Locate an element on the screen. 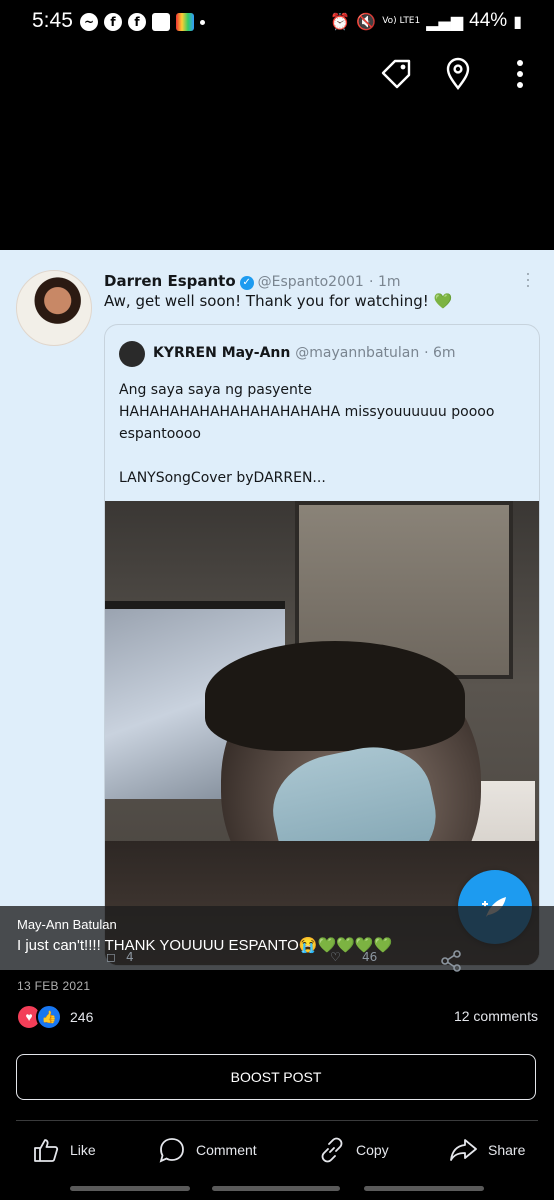 The height and width of the screenshot is (1200, 554). app-icon is located at coordinates (185, 22).